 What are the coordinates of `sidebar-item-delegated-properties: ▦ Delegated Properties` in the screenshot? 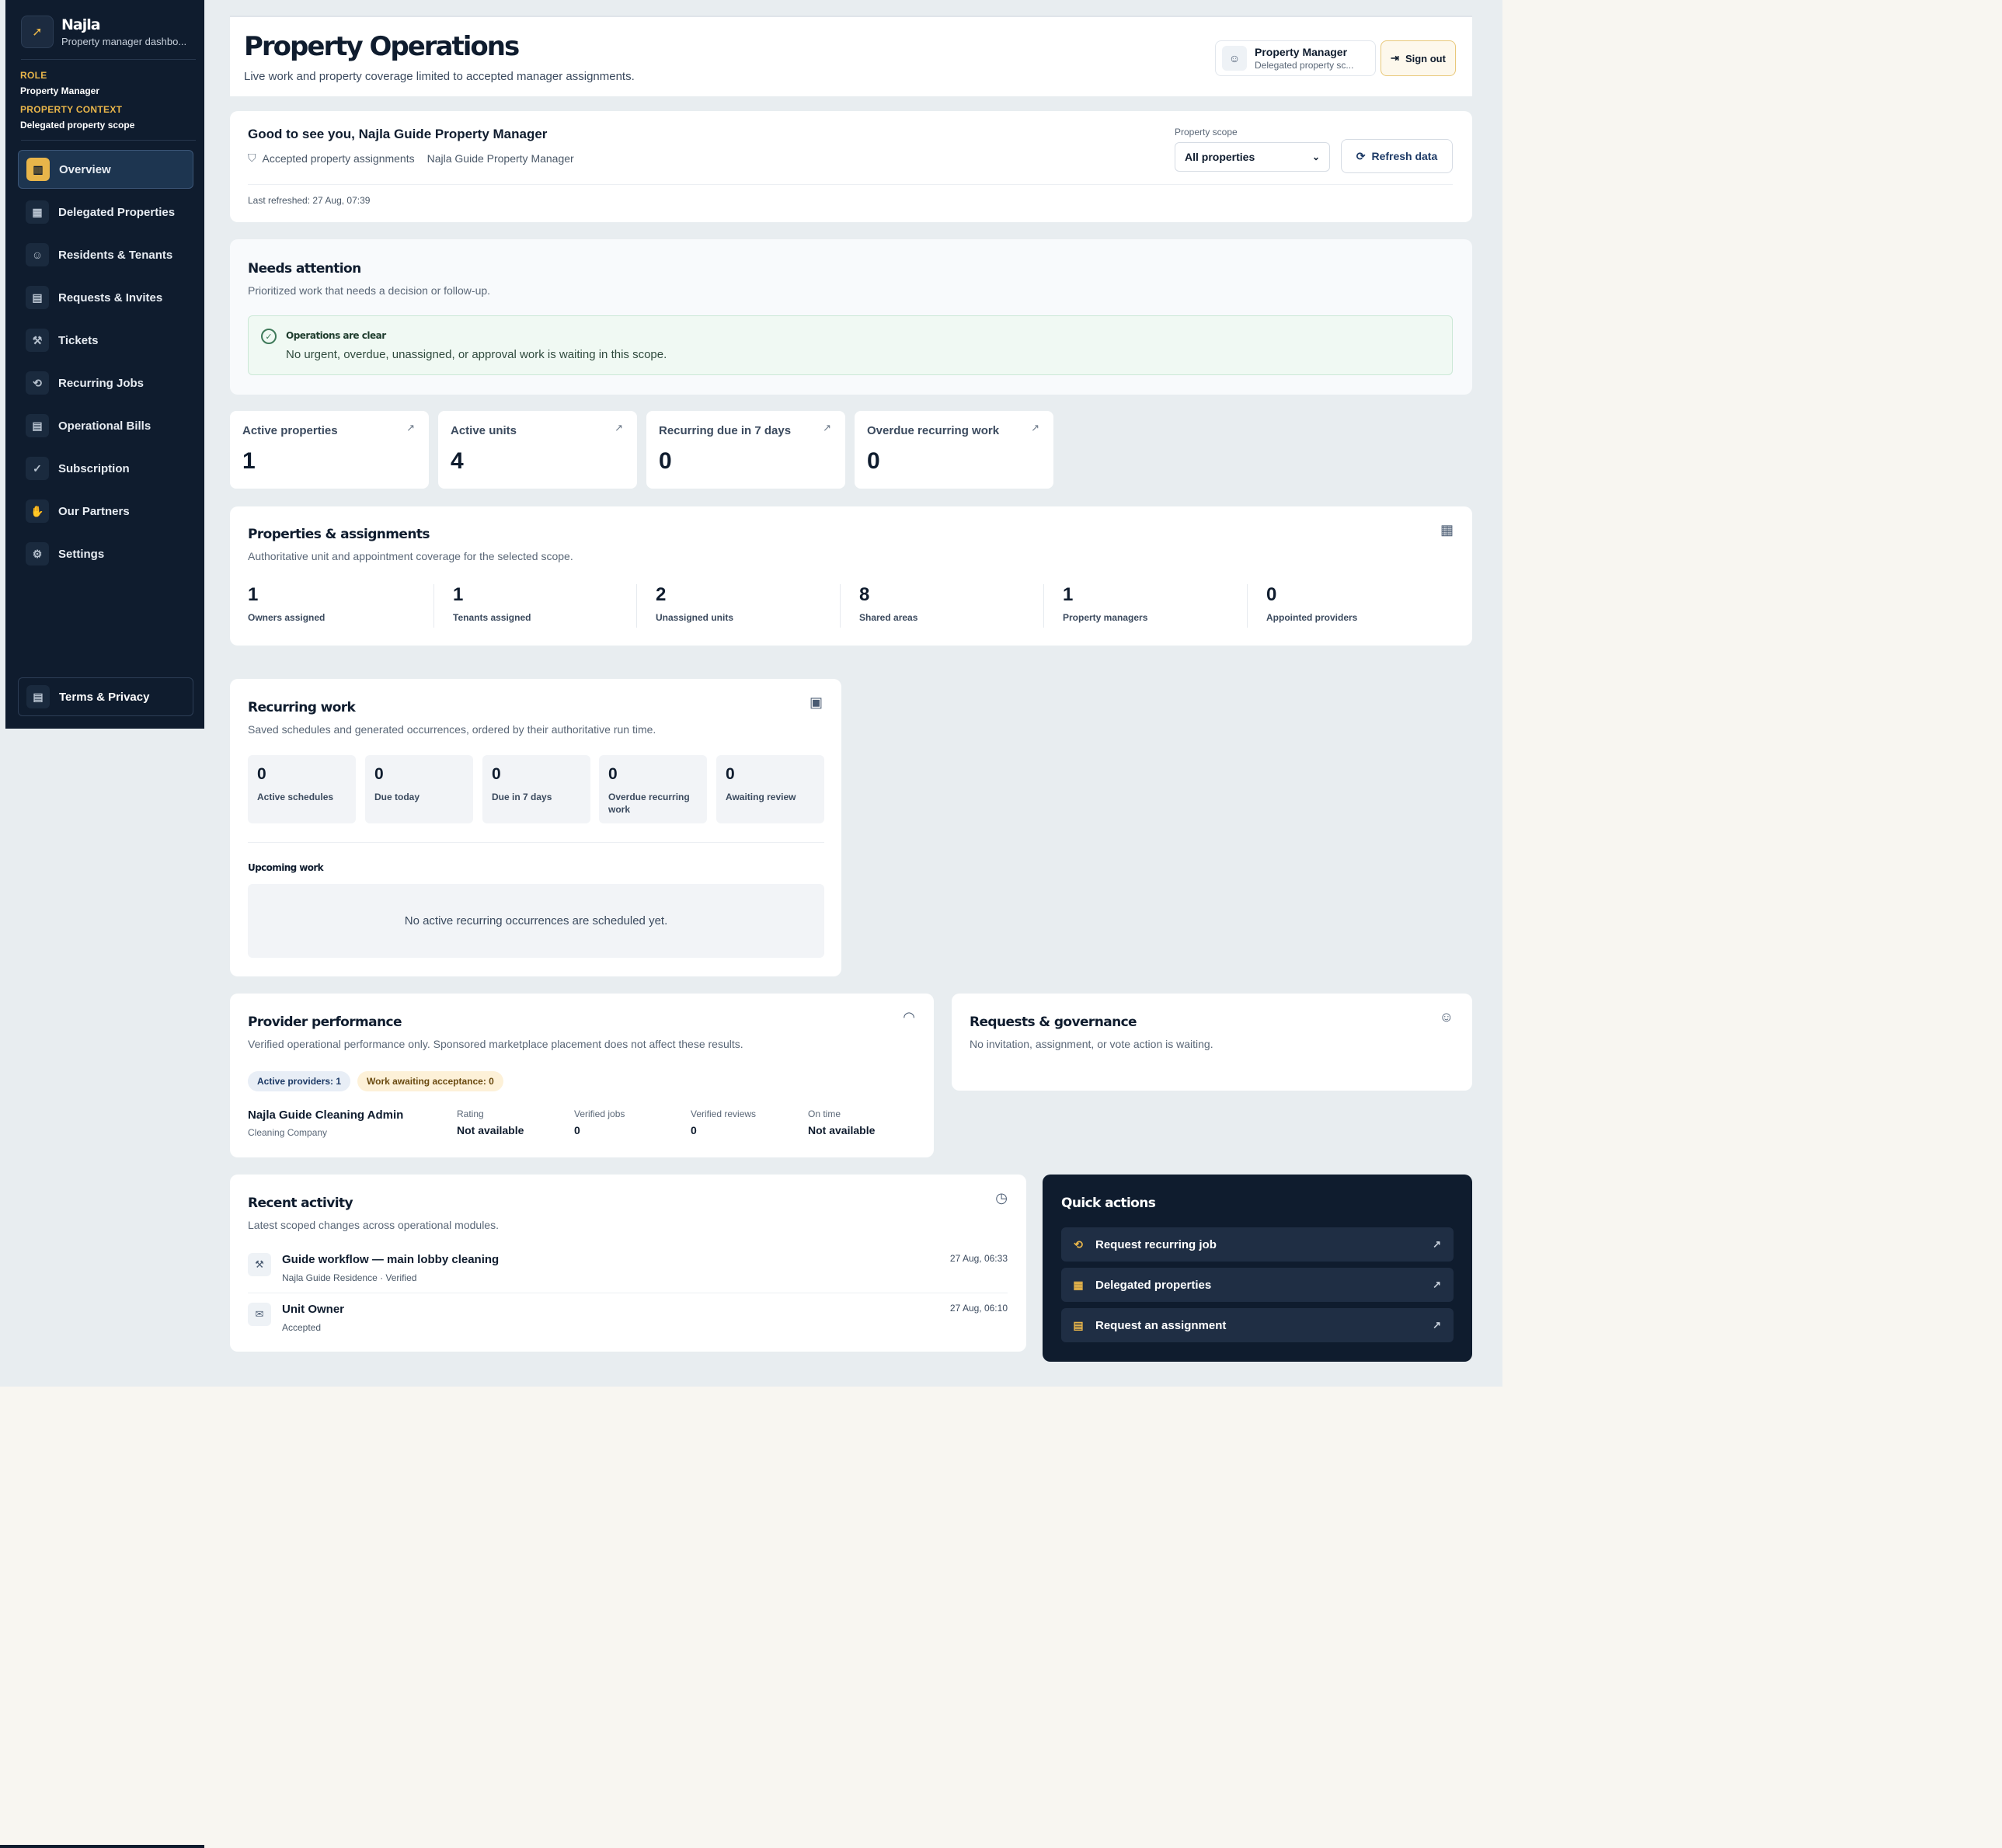 It's located at (105, 212).